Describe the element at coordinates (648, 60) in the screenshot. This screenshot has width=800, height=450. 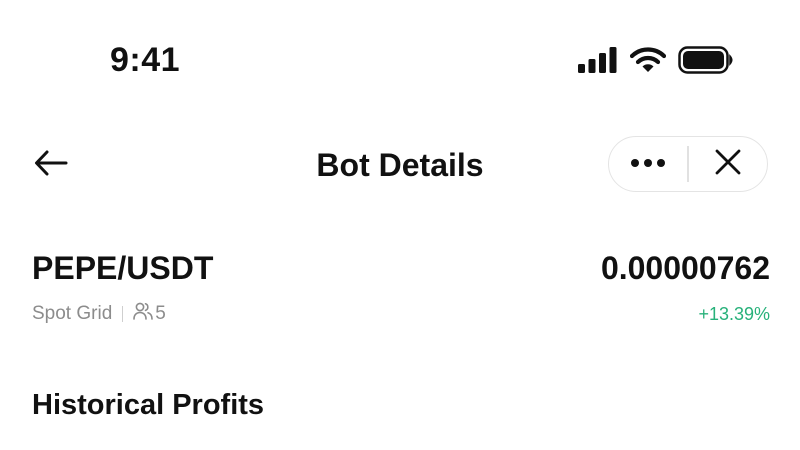
I see `wifi-icon` at that location.